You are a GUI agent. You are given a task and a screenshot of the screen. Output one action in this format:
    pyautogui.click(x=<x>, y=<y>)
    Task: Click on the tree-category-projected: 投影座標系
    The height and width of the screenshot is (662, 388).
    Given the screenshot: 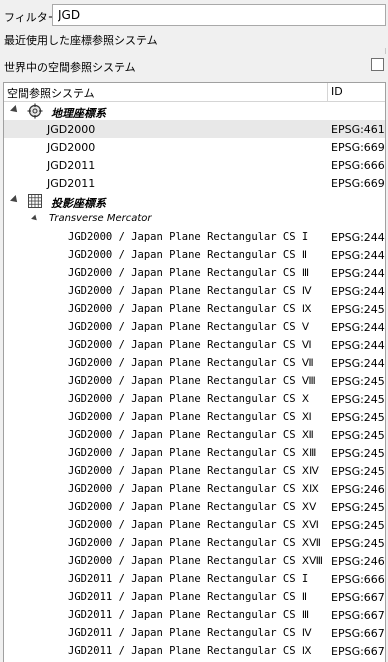 What is the action you would take?
    pyautogui.click(x=194, y=201)
    